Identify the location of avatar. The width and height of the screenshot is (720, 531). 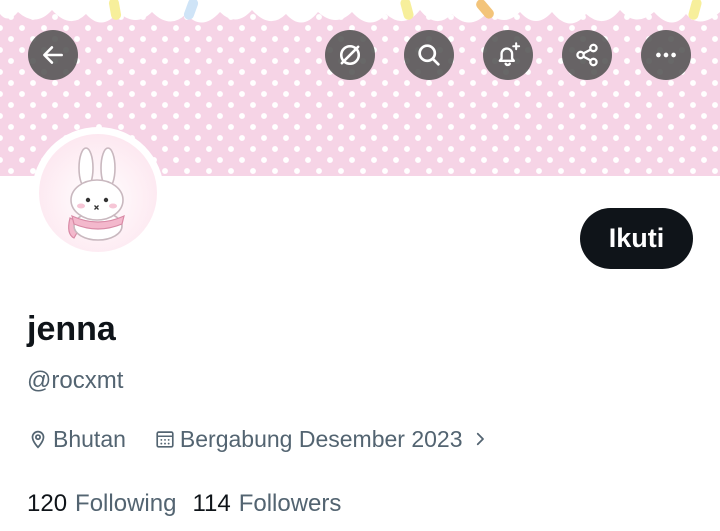
(98, 193).